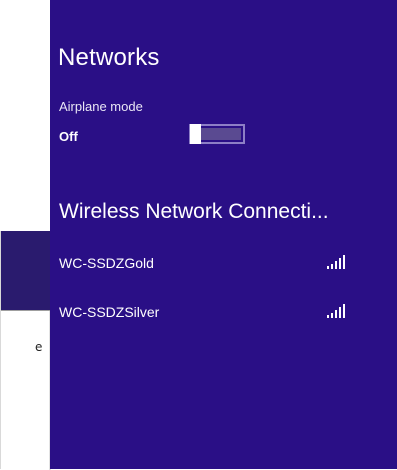  Describe the element at coordinates (109, 57) in the screenshot. I see `panel-title: Networks` at that location.